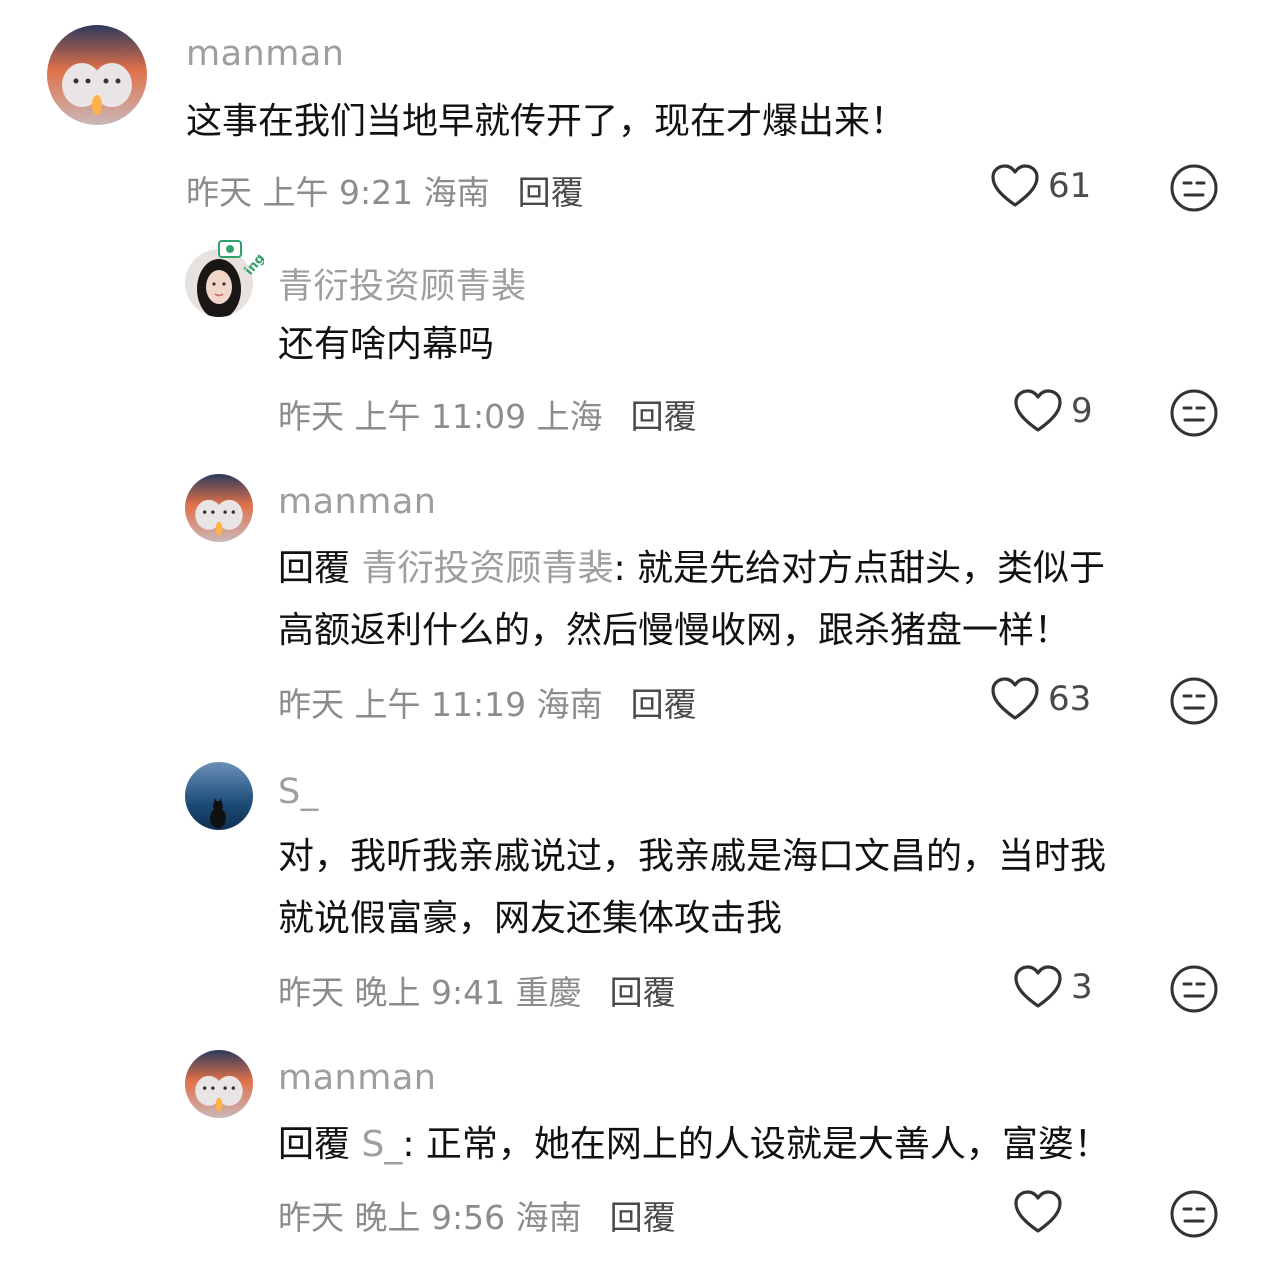 The height and width of the screenshot is (1280, 1267). Describe the element at coordinates (487, 568) in the screenshot. I see `reply-target-username: 青衍投资顾青裴` at that location.